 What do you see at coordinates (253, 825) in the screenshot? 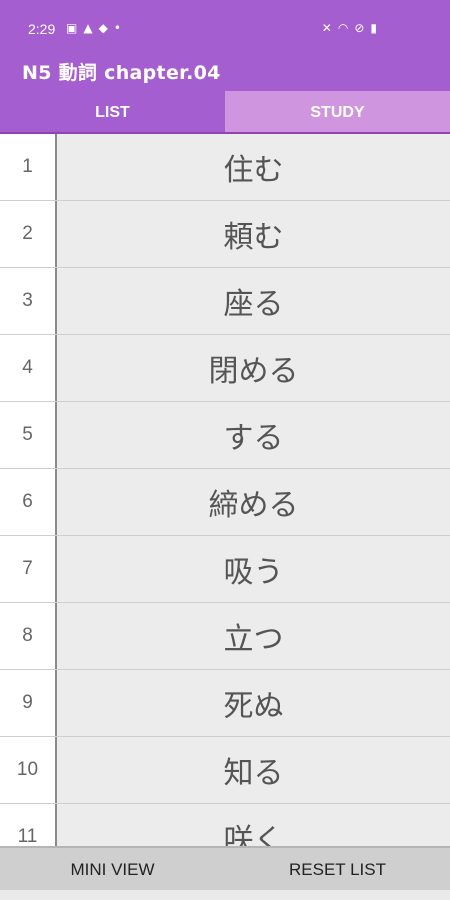
I see `item-word: 咲く` at bounding box center [253, 825].